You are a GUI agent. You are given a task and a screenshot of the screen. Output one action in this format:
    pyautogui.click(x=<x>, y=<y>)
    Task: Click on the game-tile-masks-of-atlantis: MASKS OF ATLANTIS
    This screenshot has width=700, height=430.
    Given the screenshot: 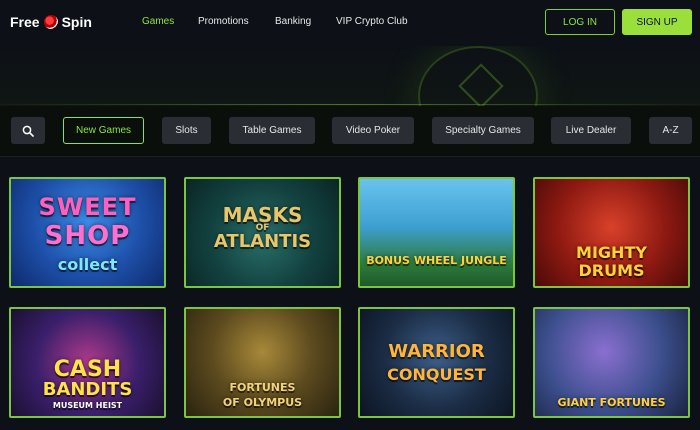 What is the action you would take?
    pyautogui.click(x=262, y=232)
    